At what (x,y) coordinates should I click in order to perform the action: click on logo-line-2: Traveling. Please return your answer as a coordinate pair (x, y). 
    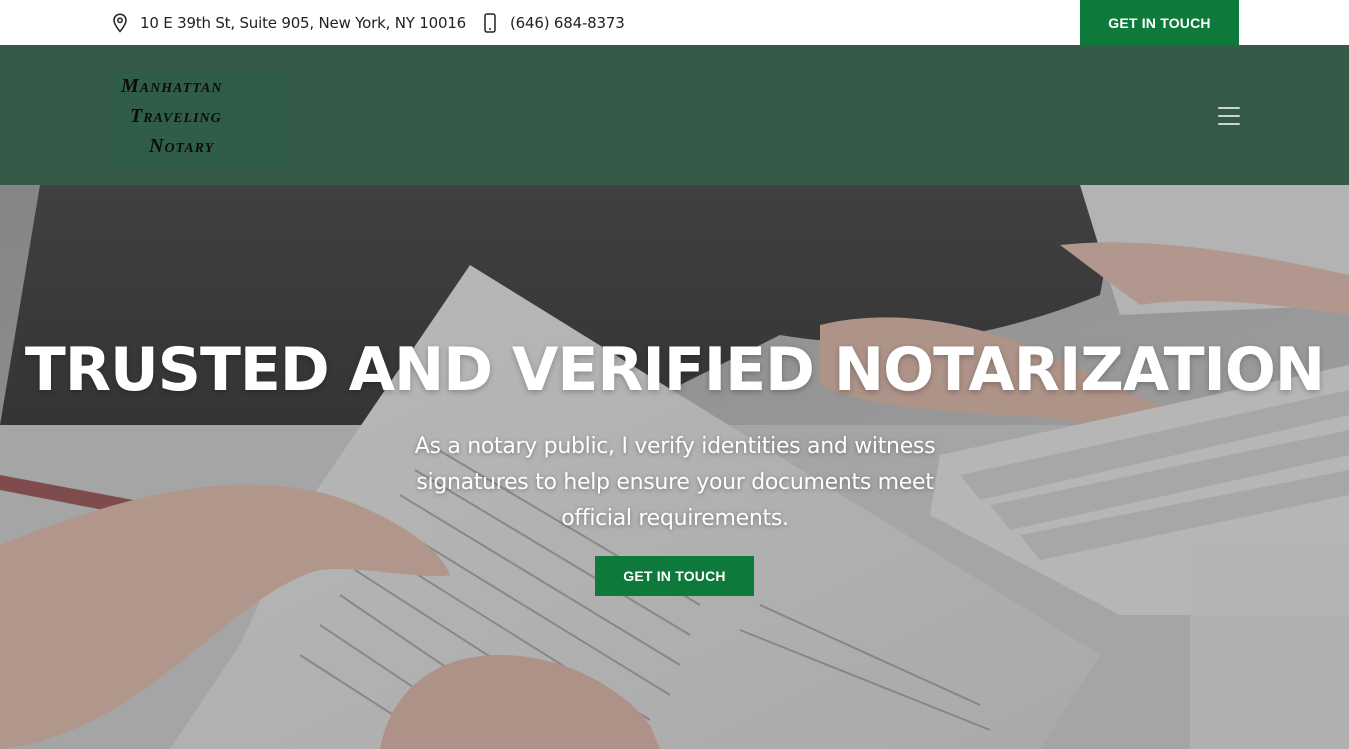
    Looking at the image, I should click on (176, 116).